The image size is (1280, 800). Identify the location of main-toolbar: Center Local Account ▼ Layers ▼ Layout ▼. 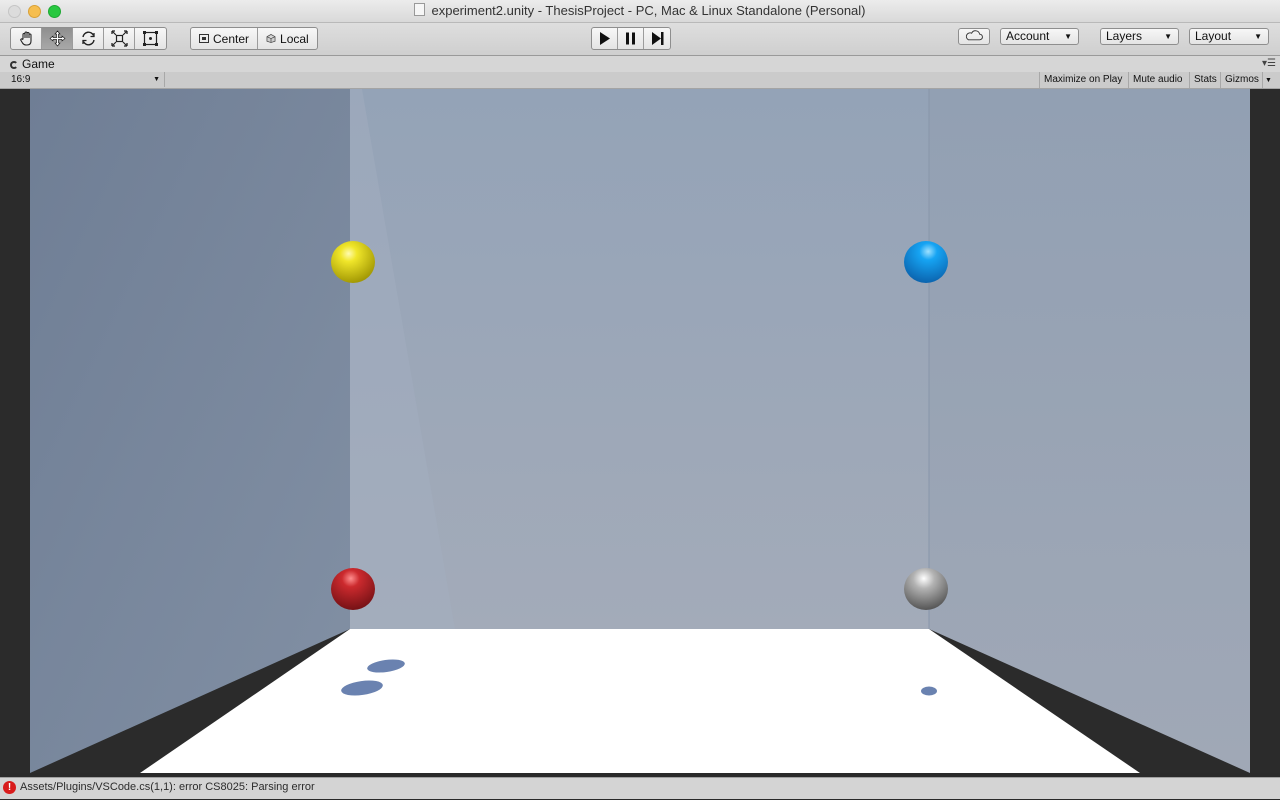
(640, 39).